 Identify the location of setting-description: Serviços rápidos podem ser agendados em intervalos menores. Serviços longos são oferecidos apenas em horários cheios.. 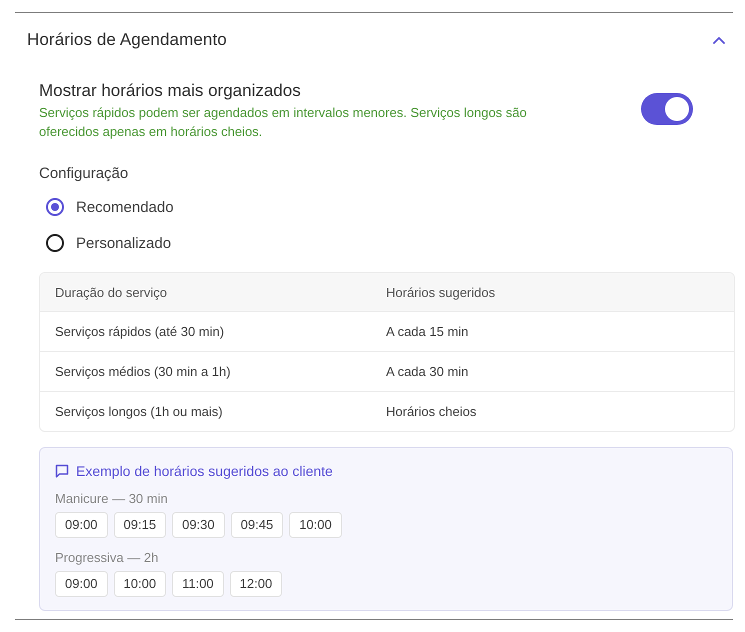
(283, 122).